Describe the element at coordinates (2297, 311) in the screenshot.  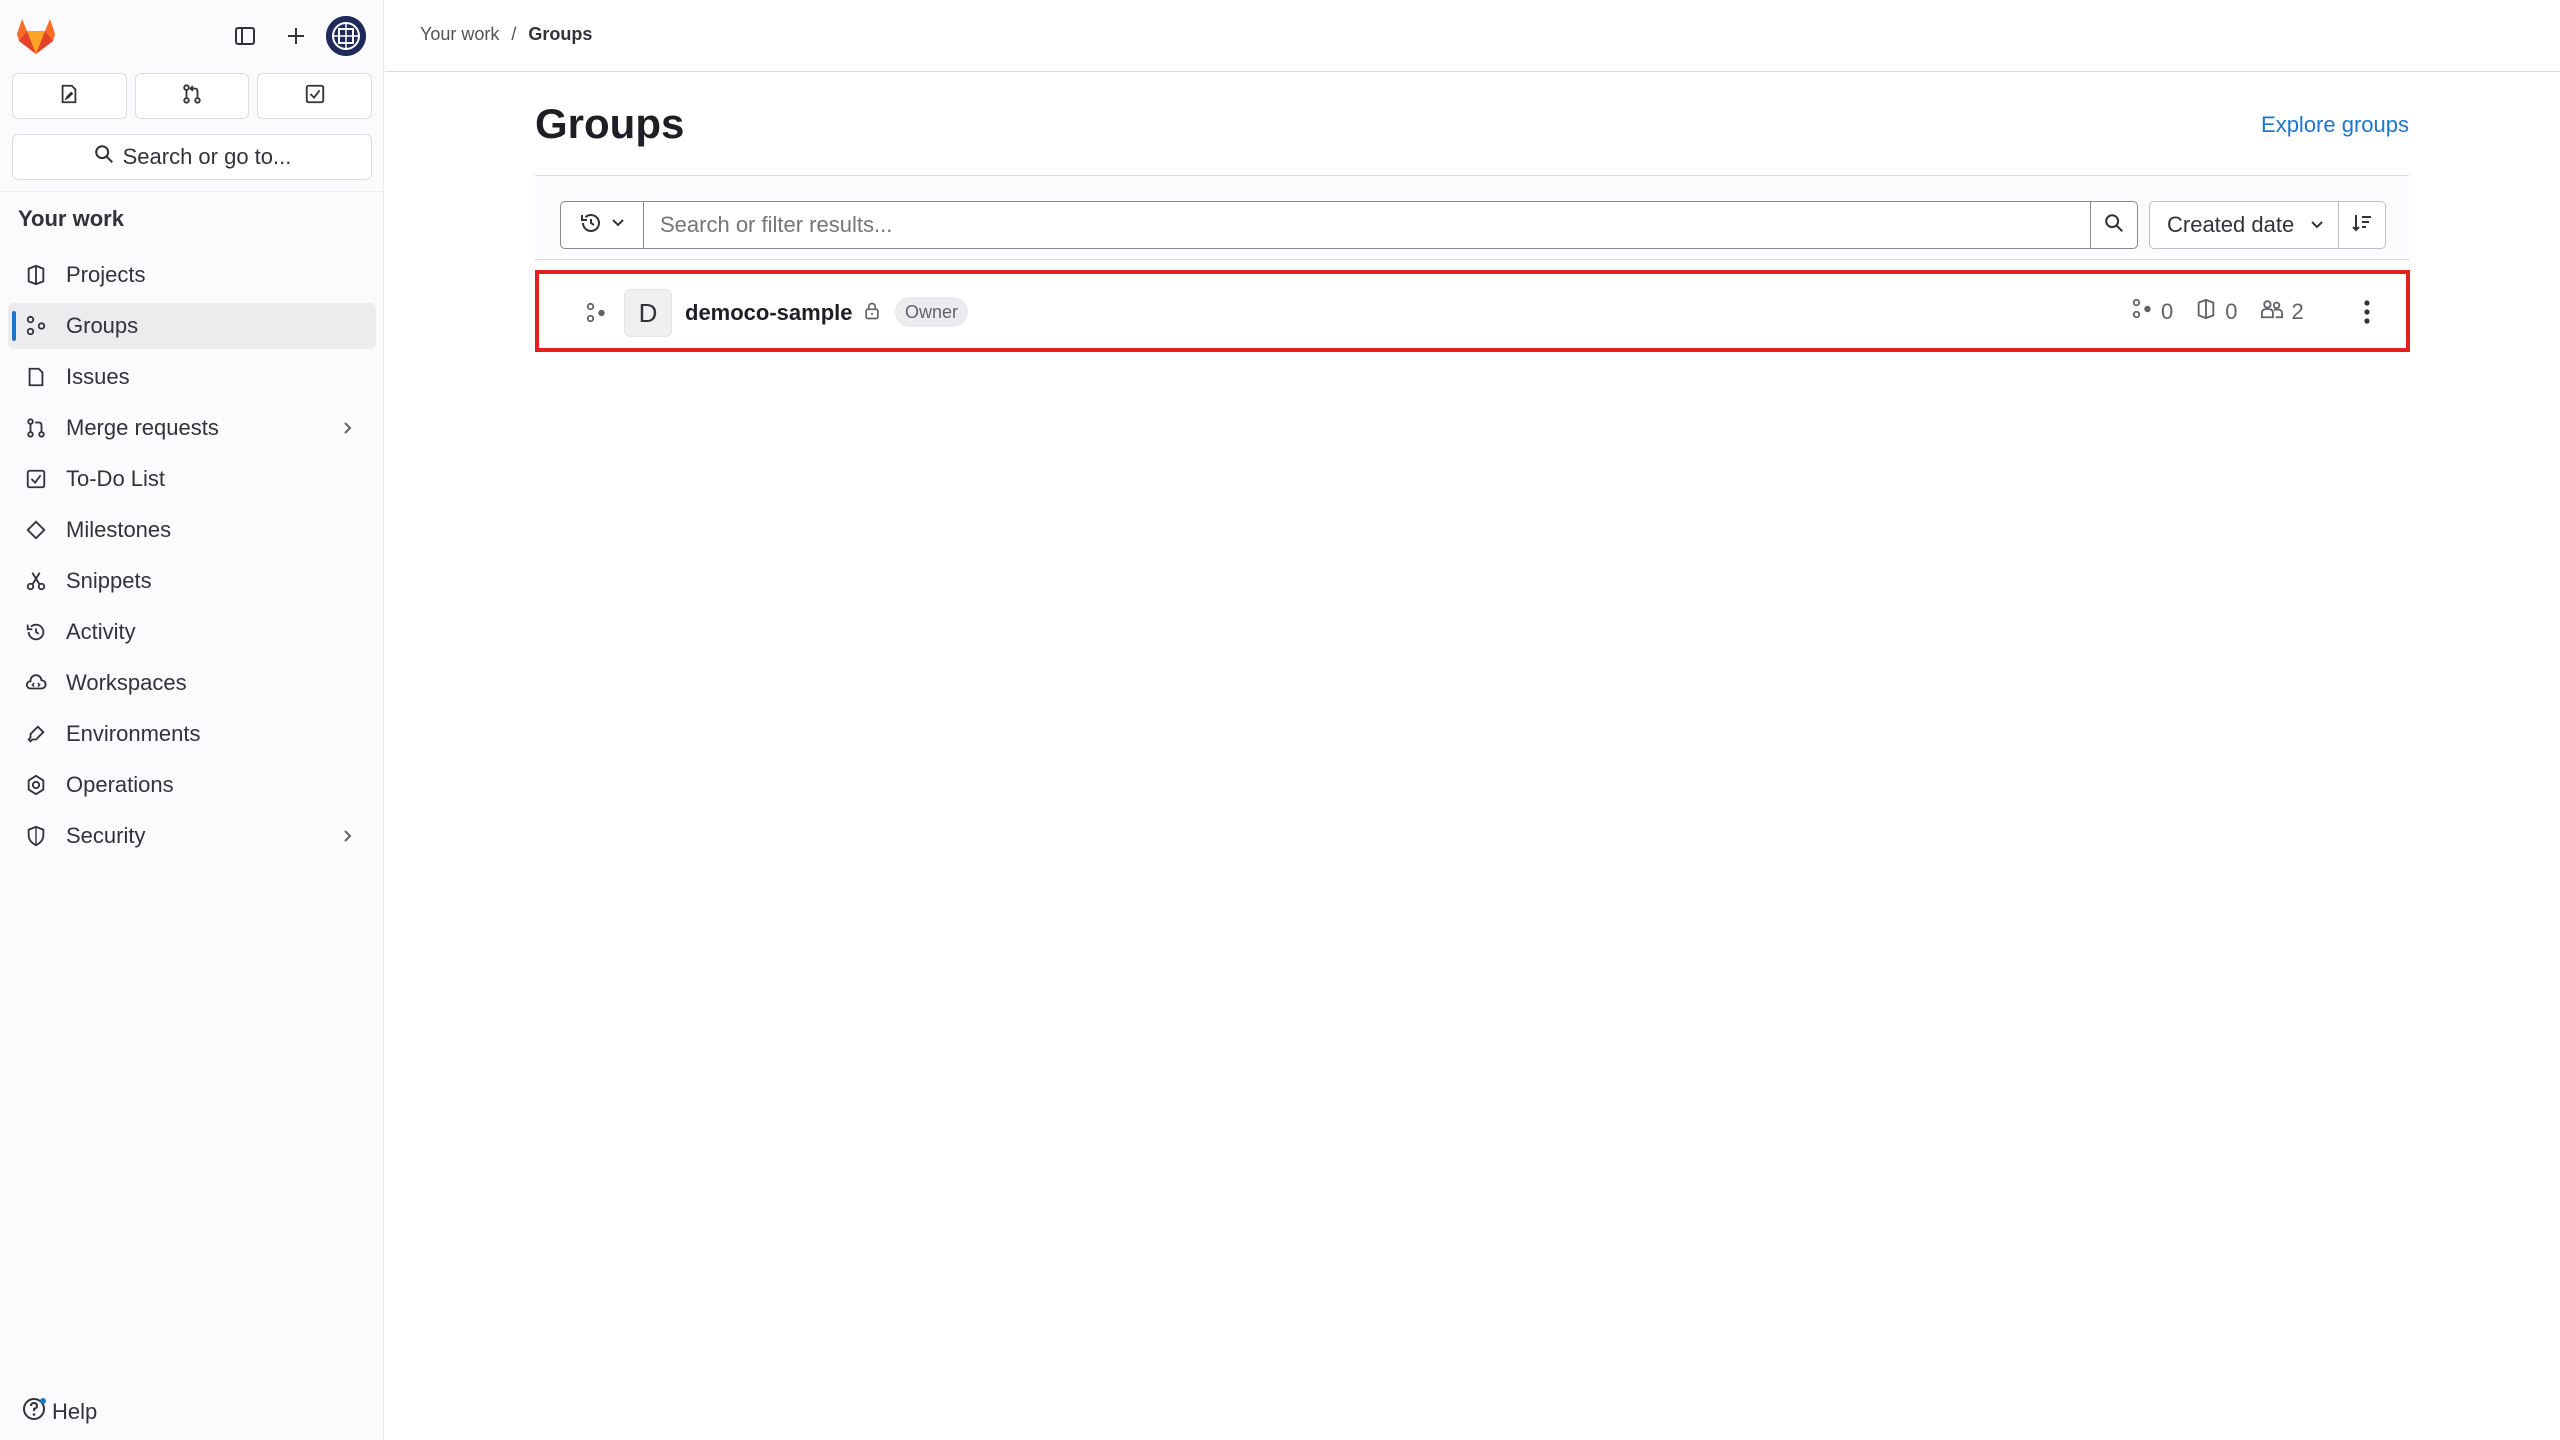
I see `members-count-value: 2` at that location.